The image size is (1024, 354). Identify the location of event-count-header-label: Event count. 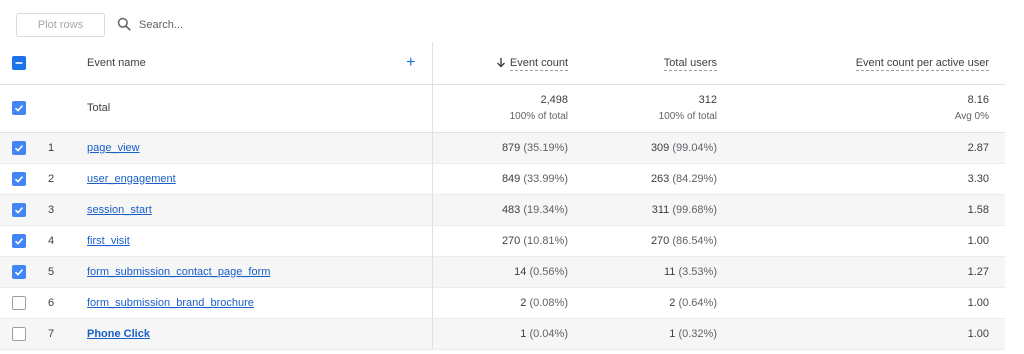
(538, 63).